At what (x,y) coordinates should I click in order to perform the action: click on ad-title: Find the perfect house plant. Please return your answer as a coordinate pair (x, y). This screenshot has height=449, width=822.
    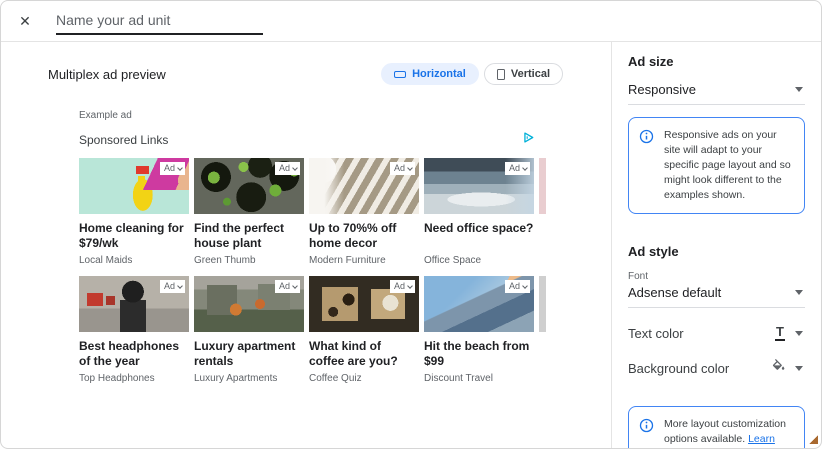
    Looking at the image, I should click on (249, 236).